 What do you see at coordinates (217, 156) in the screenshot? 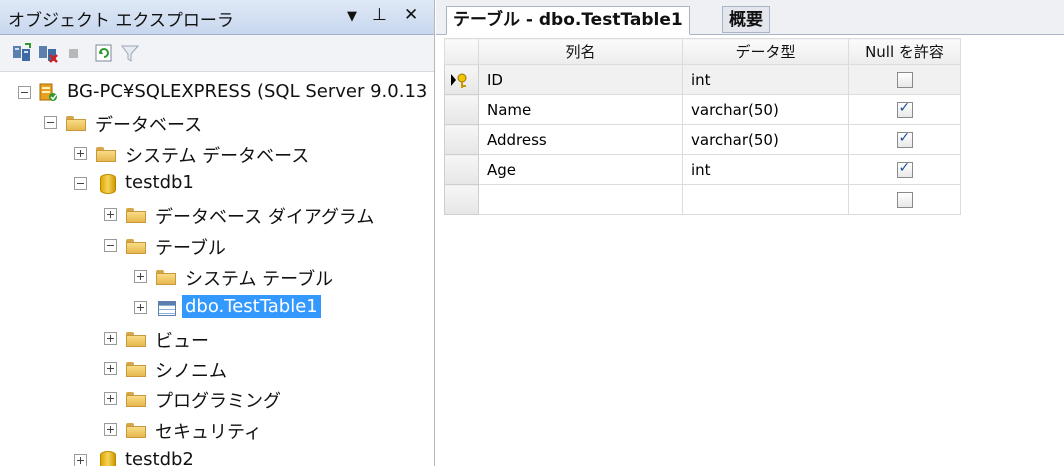
I see `tree-node-label: システム データベース` at bounding box center [217, 156].